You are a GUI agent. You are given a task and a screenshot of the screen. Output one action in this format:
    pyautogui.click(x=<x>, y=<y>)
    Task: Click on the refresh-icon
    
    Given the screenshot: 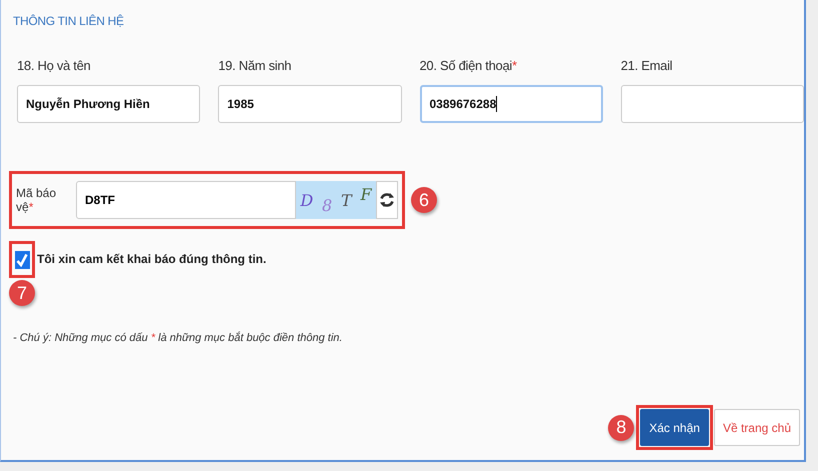 What is the action you would take?
    pyautogui.click(x=387, y=200)
    